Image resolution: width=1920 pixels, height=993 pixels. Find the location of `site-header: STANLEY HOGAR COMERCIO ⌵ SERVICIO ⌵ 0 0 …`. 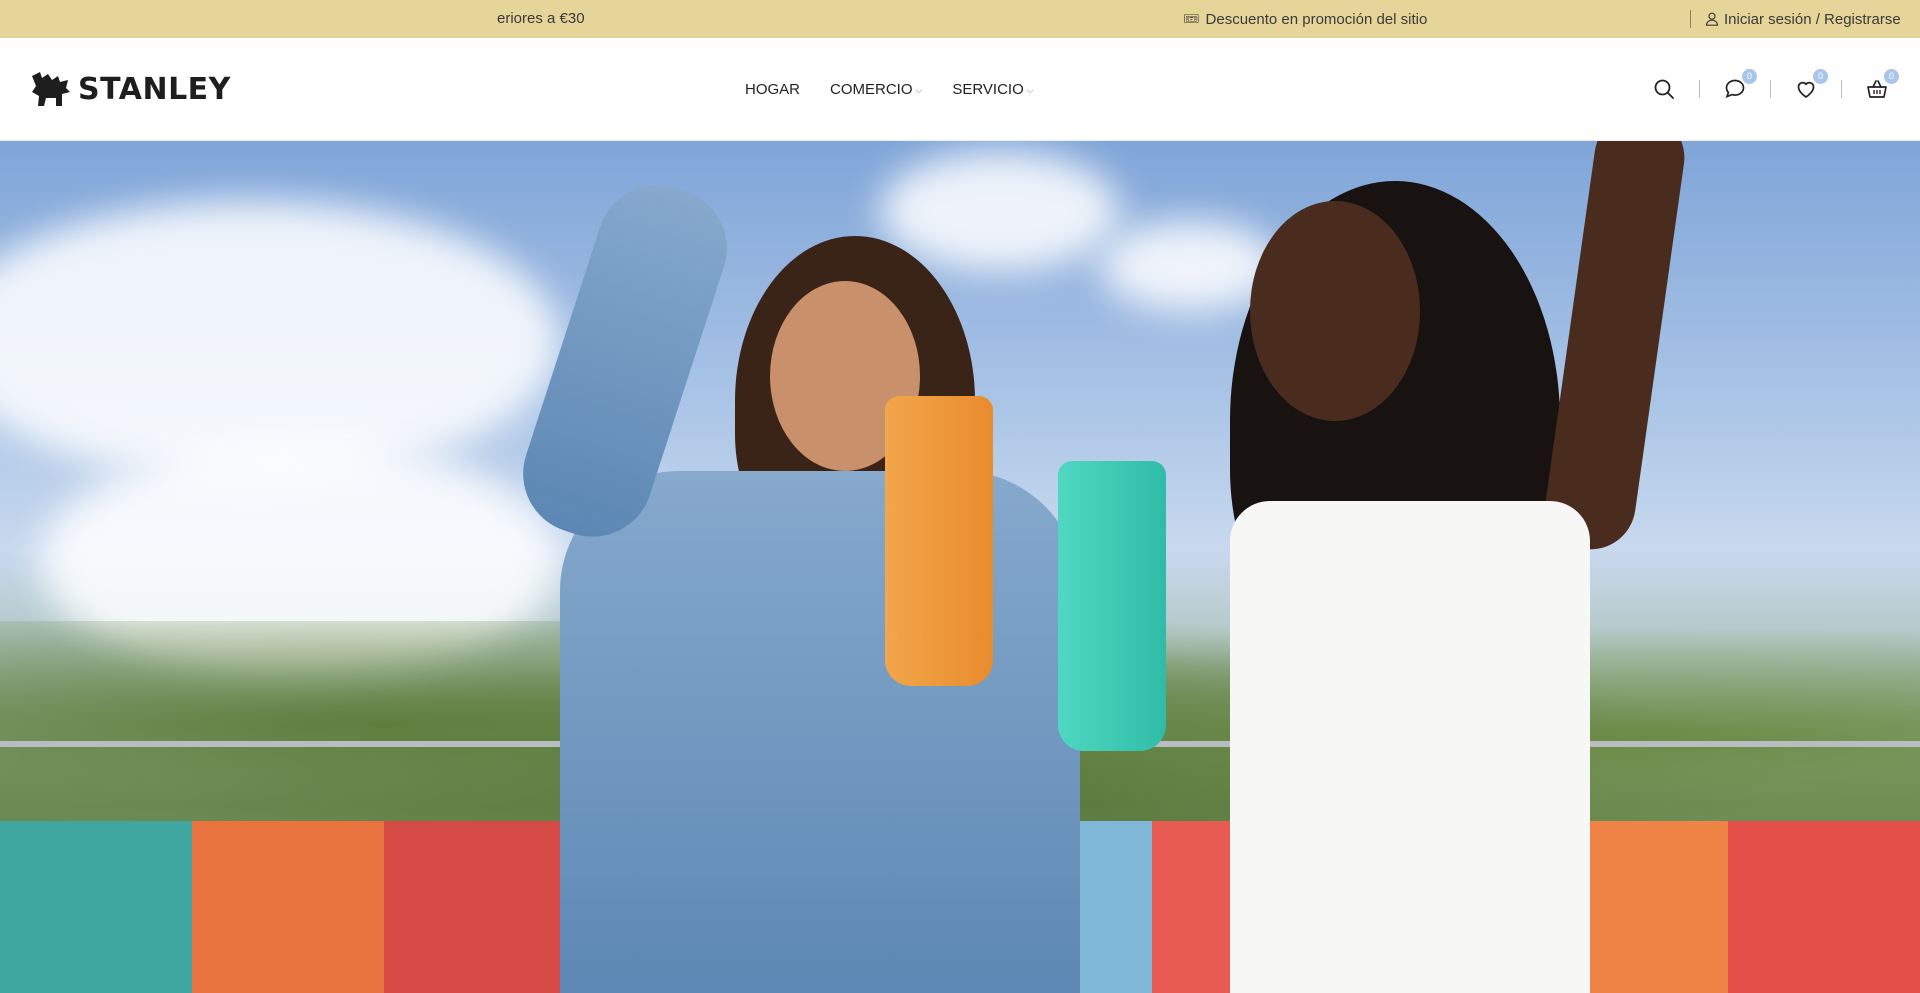

site-header: STANLEY HOGAR COMERCIO ⌵ SERVICIO ⌵ 0 0 … is located at coordinates (960, 89).